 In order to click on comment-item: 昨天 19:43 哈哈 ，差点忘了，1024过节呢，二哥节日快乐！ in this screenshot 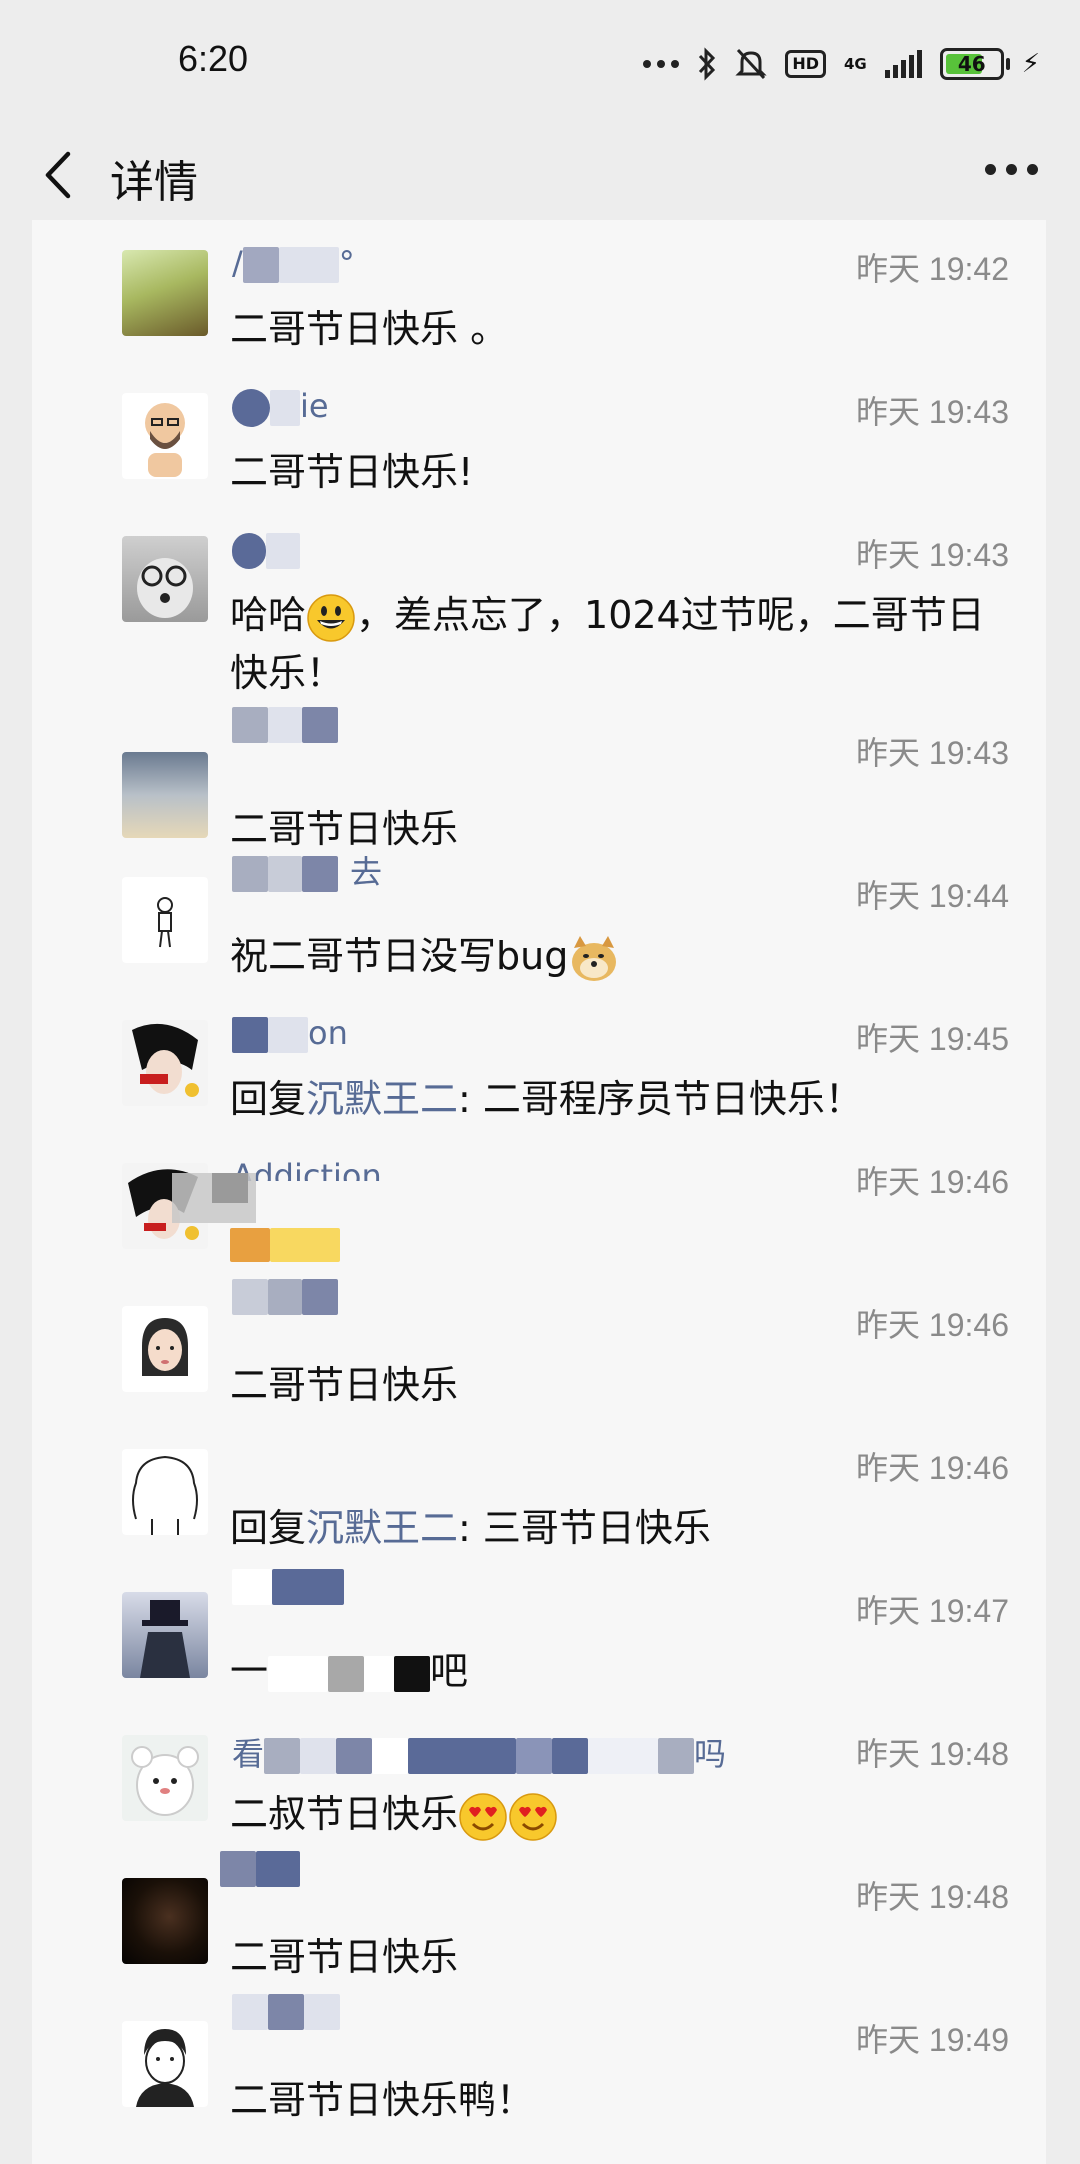, I will do `click(539, 605)`.